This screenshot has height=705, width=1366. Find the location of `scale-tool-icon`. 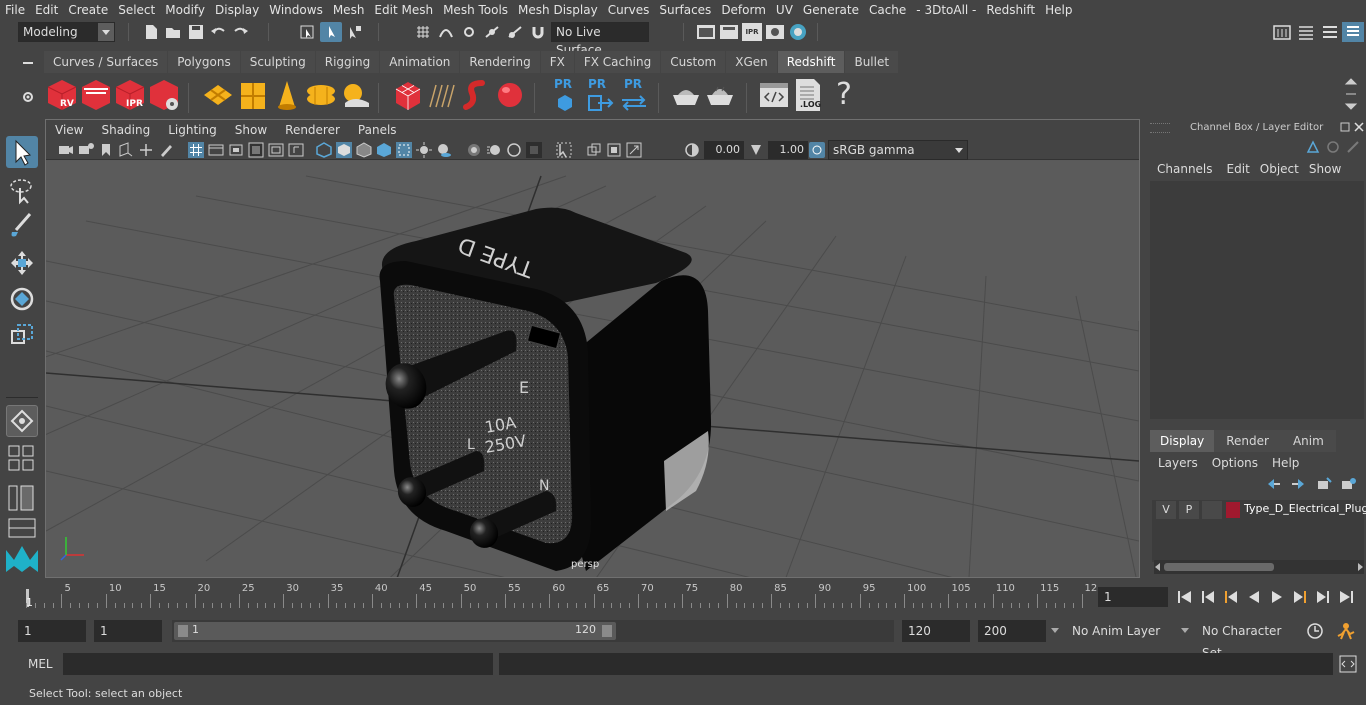

scale-tool-icon is located at coordinates (22, 335).